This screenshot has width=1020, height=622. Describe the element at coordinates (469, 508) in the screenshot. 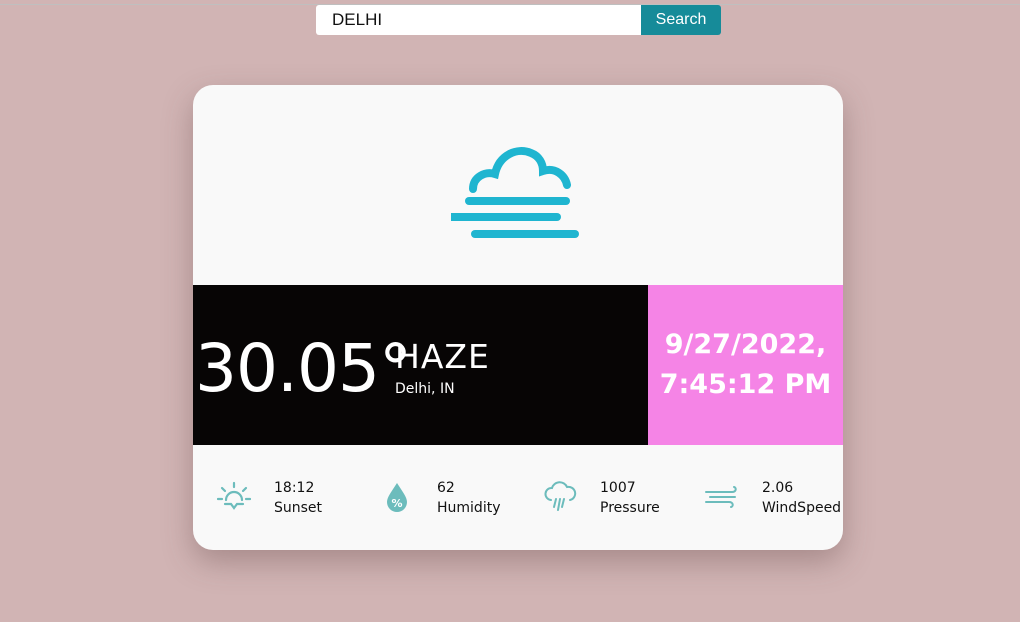

I see `humidity-label: Humidity` at that location.